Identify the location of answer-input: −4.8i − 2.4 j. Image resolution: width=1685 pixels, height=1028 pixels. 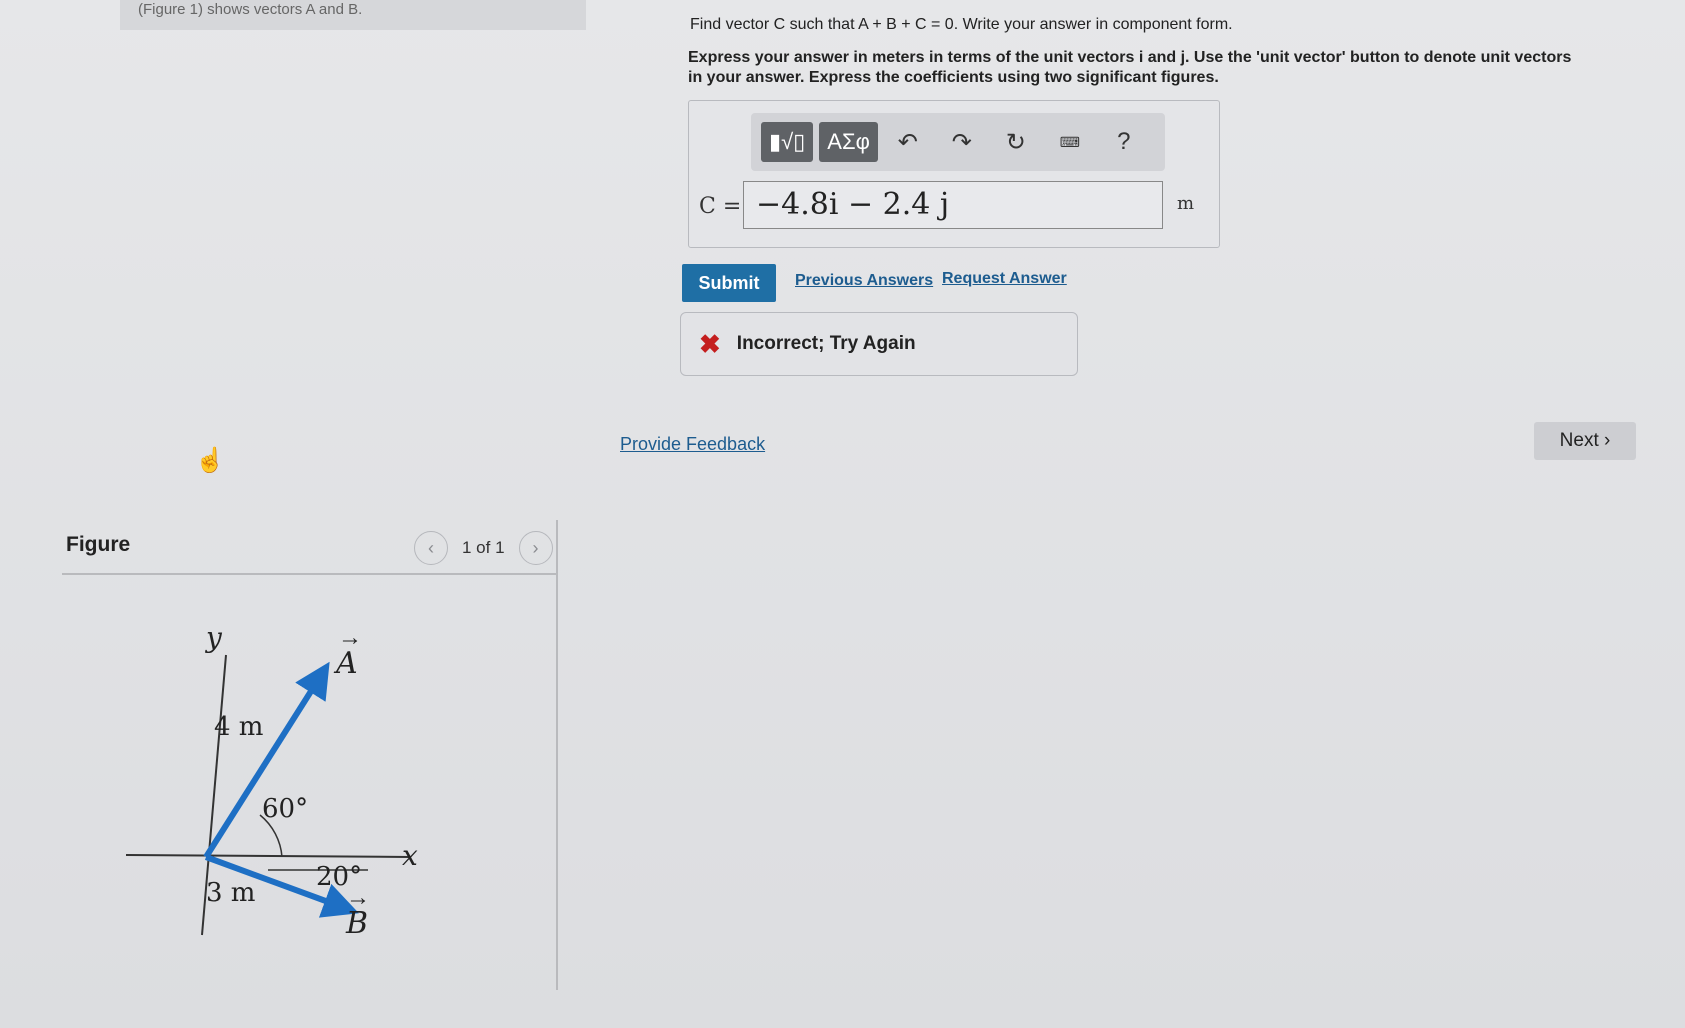
(953, 205).